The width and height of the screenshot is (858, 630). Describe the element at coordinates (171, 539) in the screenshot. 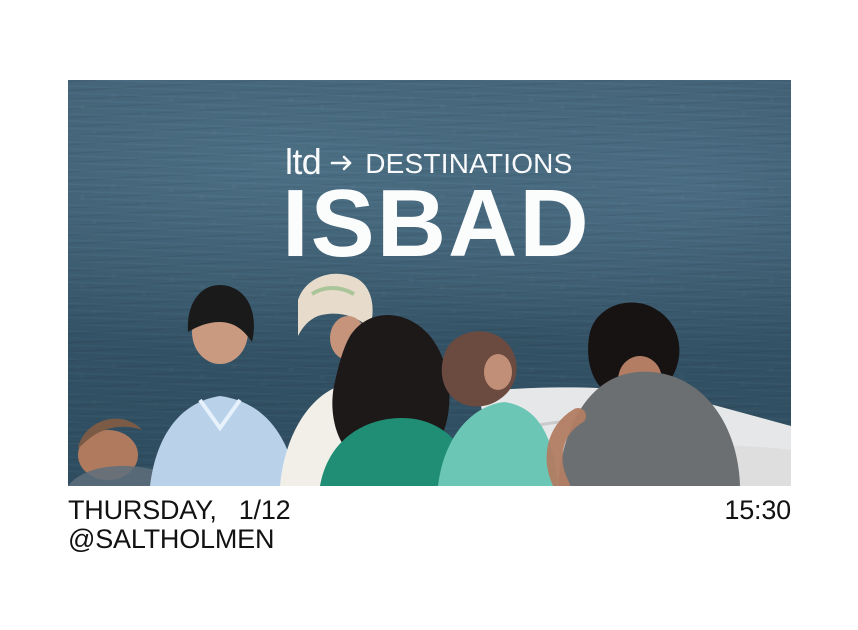

I see `event-location: @SALTHOLMEN` at that location.